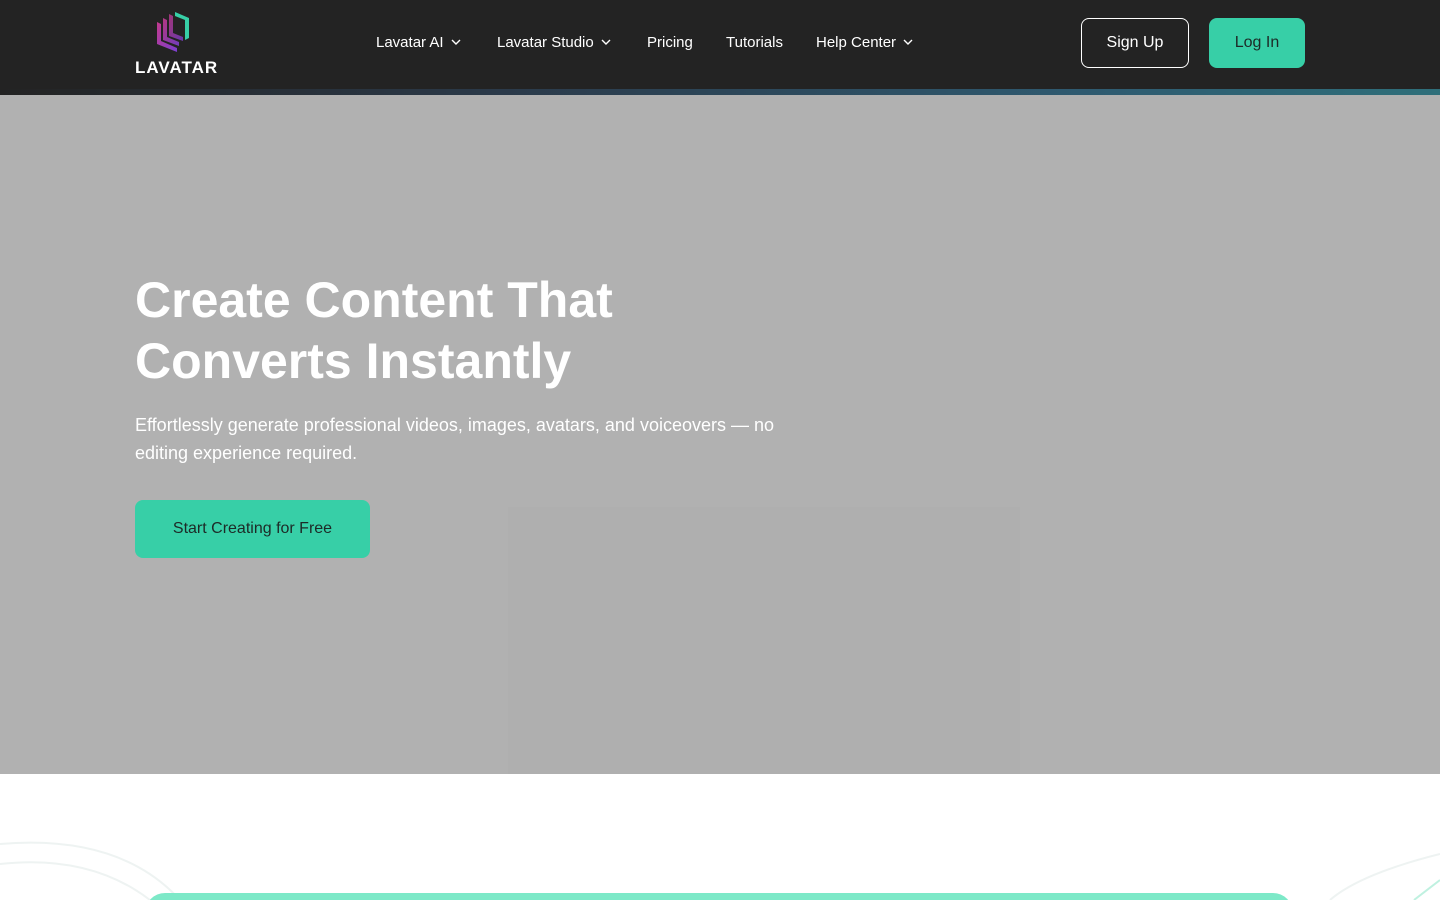 The height and width of the screenshot is (900, 1440). What do you see at coordinates (720, 837) in the screenshot?
I see `features-section` at bounding box center [720, 837].